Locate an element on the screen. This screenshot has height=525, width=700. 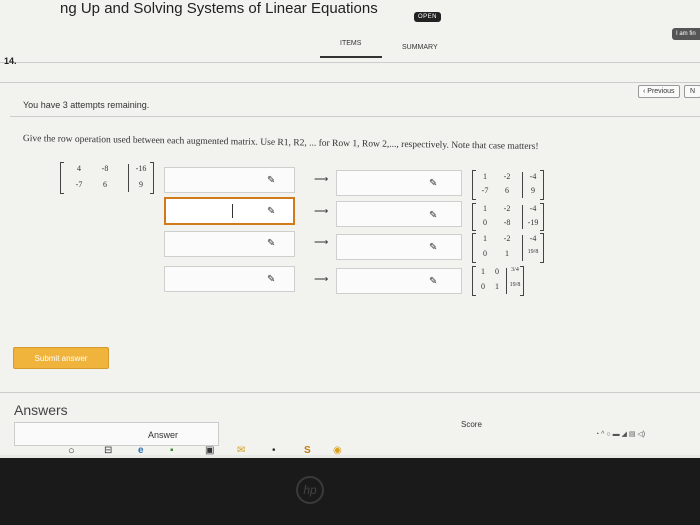
taskbar: ○ ⊟ e ▪ ▣ ✉ • S ◉ is located at coordinates (350, 449).